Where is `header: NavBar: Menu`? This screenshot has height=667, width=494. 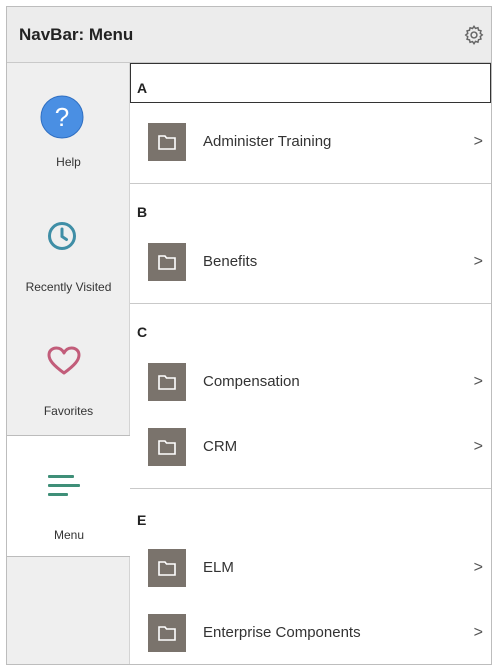
header: NavBar: Menu is located at coordinates (249, 35).